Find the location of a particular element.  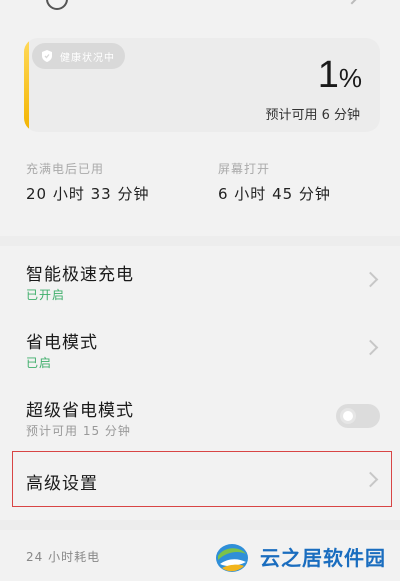

usage-stats: 充满电后已用 20 小时 33 分钟 屏幕打开 6 小时 45 分钟 is located at coordinates (200, 190).